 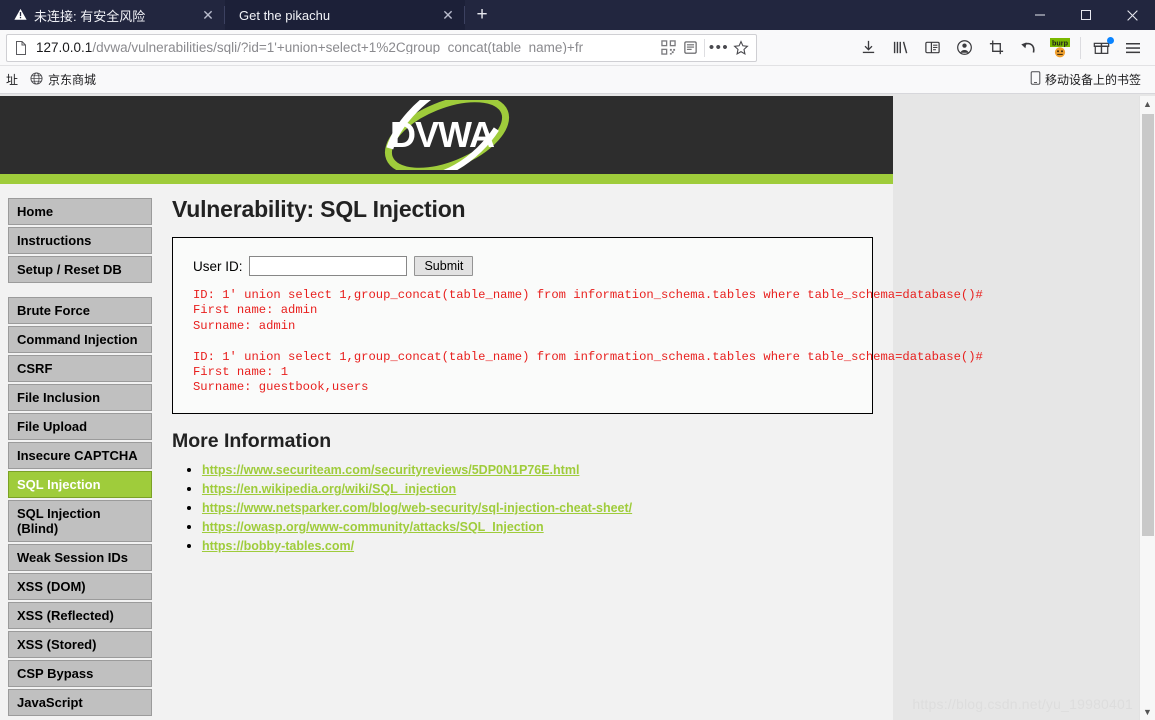 I want to click on user-id-input, so click(x=328, y=266).